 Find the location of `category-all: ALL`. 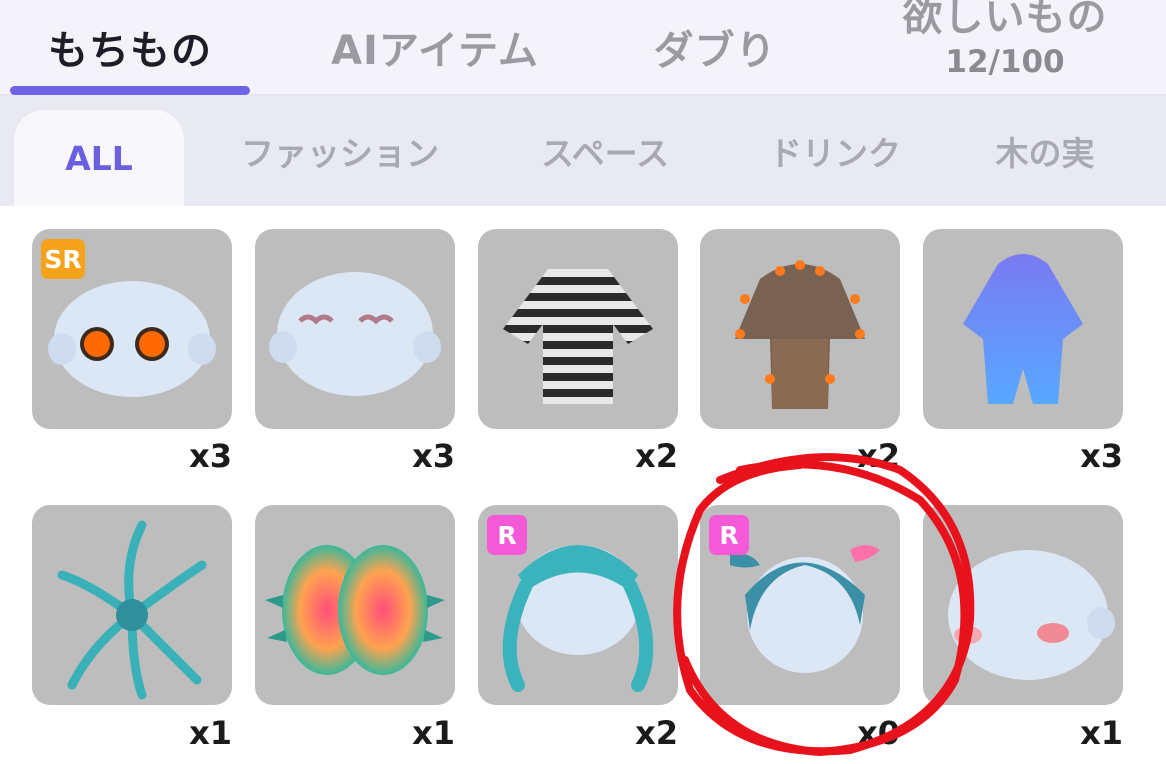

category-all: ALL is located at coordinates (99, 158).